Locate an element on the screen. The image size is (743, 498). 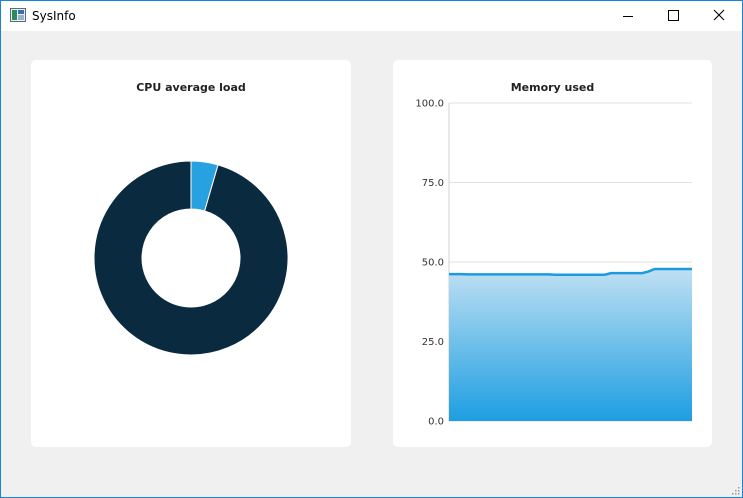
y-tick-label: 25.0 is located at coordinates (433, 342).